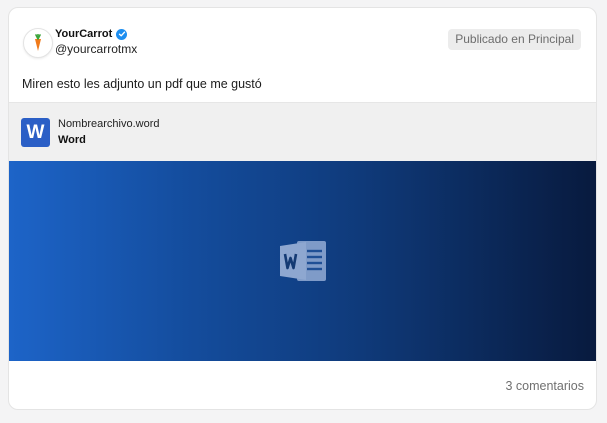 The height and width of the screenshot is (423, 607). Describe the element at coordinates (122, 34) in the screenshot. I see `verified-badge-icon` at that location.